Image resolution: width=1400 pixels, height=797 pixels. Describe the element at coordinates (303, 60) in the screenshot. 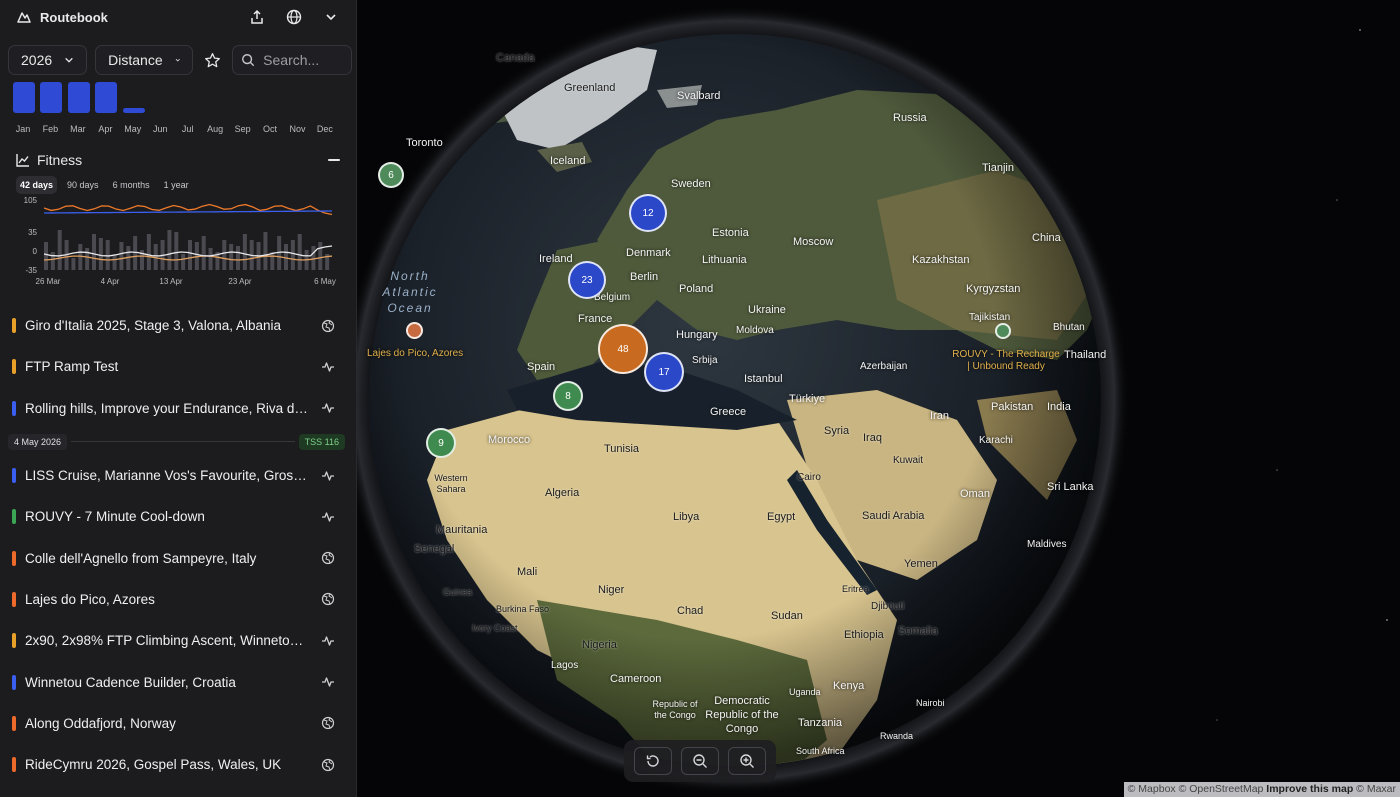

I see `search-input` at that location.